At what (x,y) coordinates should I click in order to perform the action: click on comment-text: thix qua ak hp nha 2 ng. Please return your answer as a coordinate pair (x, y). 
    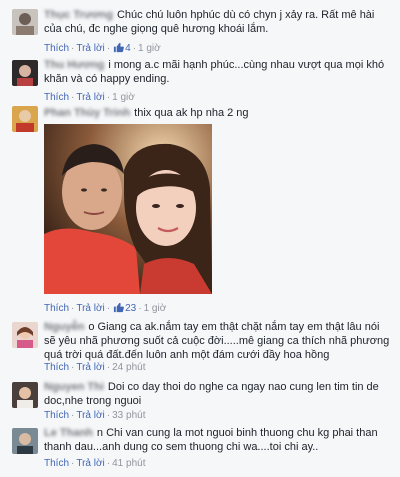
    Looking at the image, I should click on (191, 113).